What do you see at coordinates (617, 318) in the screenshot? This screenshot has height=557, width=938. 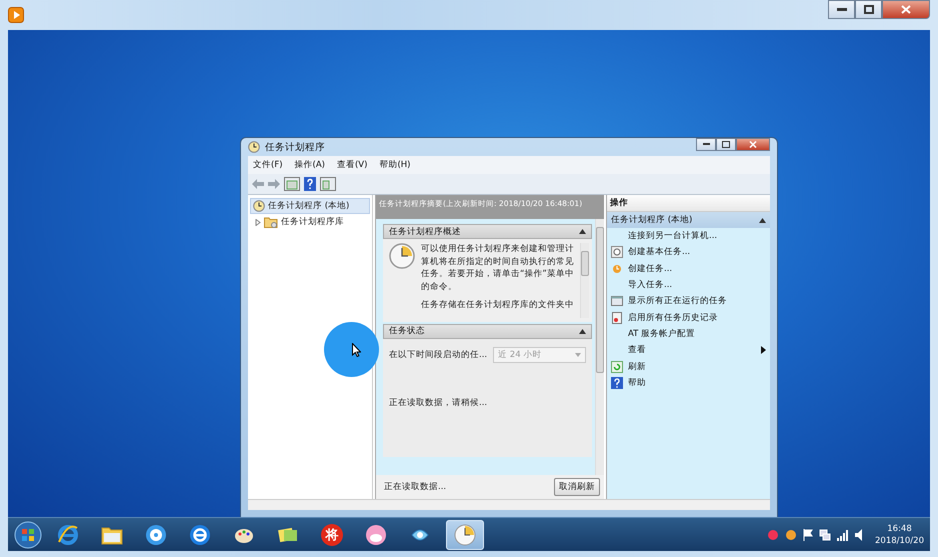 I see `document-icon` at bounding box center [617, 318].